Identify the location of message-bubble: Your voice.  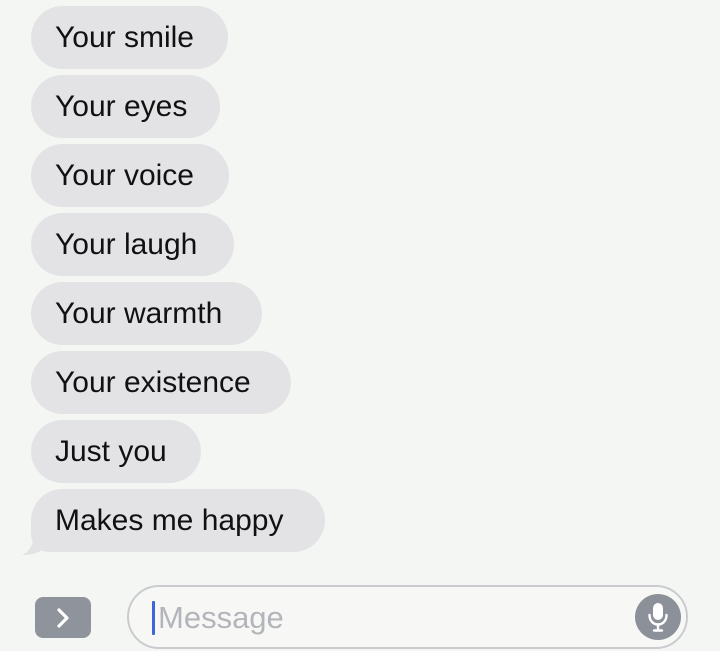
(130, 175).